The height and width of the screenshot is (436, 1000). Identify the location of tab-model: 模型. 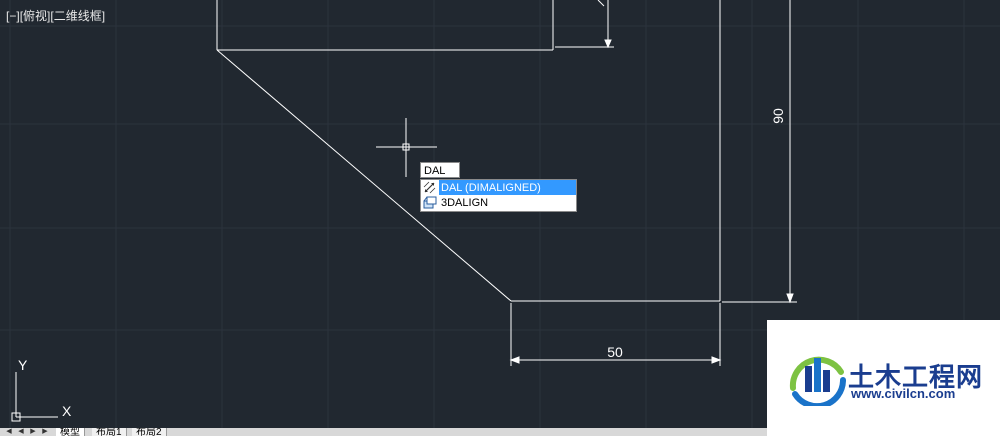
(70, 432).